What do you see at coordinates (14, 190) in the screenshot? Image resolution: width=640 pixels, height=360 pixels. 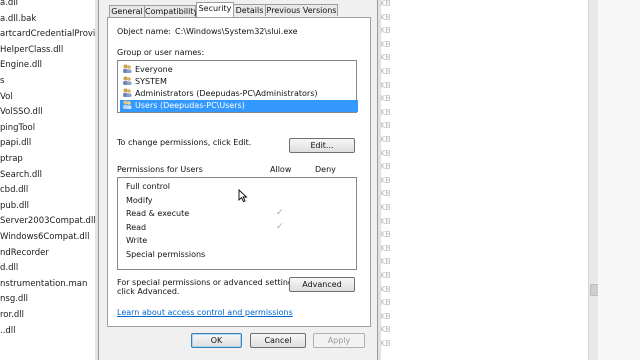 I see `file-name: cbd.dll` at bounding box center [14, 190].